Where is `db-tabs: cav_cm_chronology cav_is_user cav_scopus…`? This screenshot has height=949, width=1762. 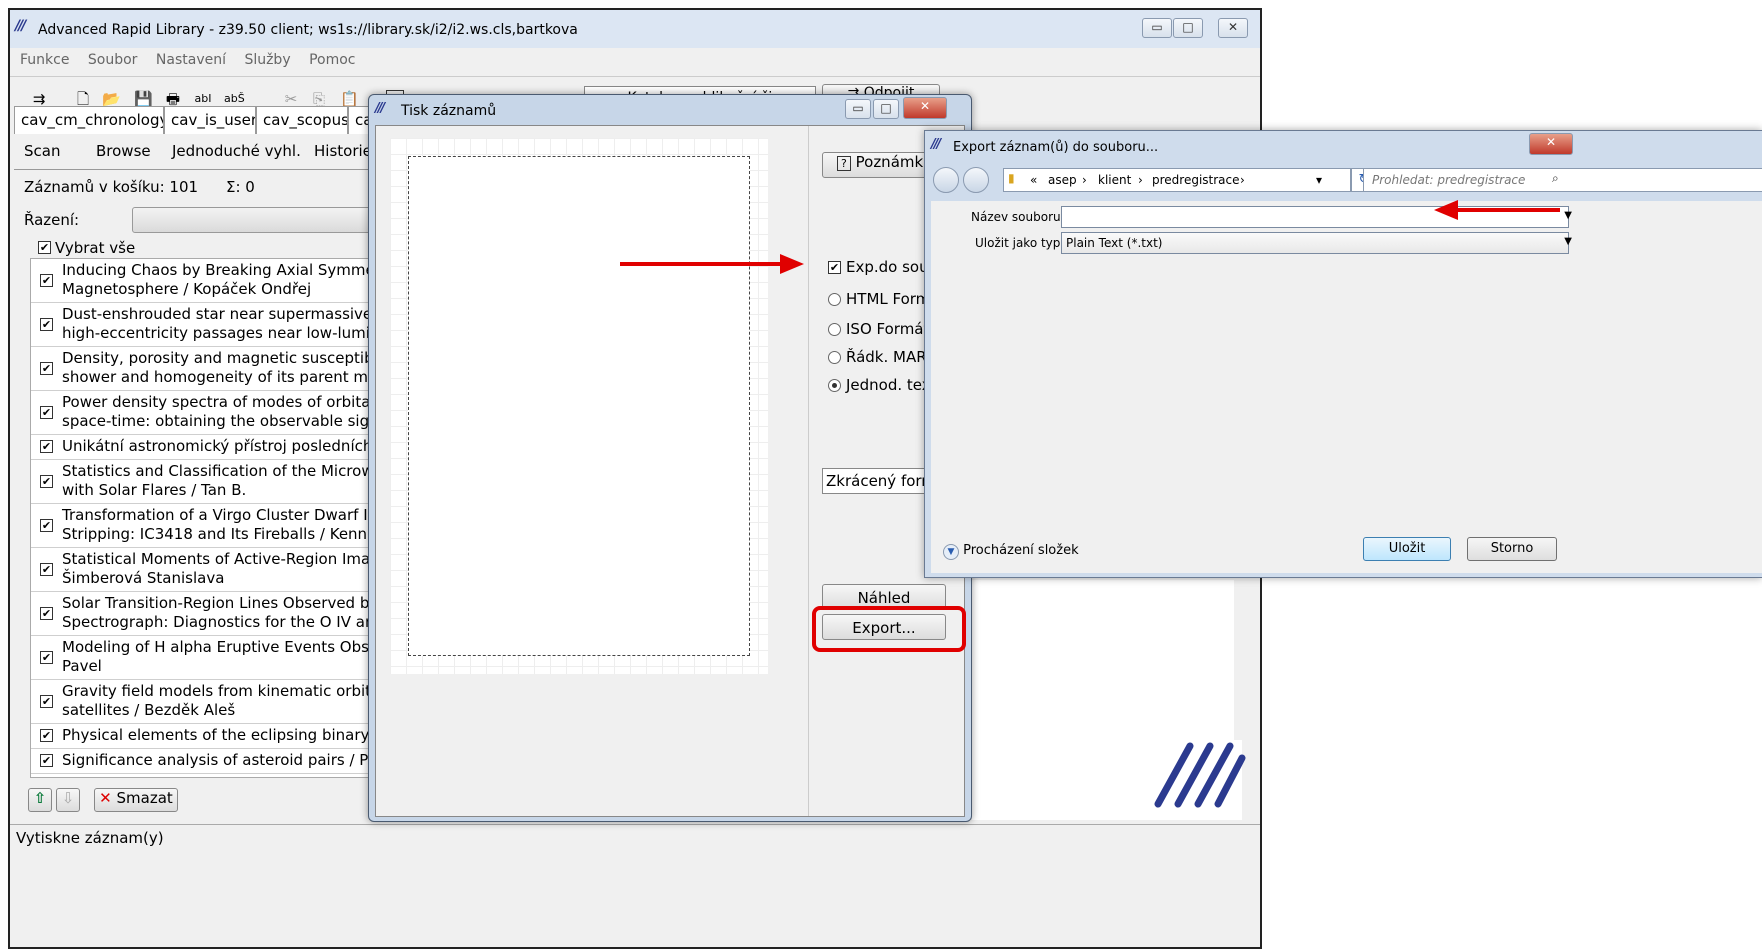 db-tabs: cav_cm_chronology cav_is_user cav_scopus… is located at coordinates (196, 120).